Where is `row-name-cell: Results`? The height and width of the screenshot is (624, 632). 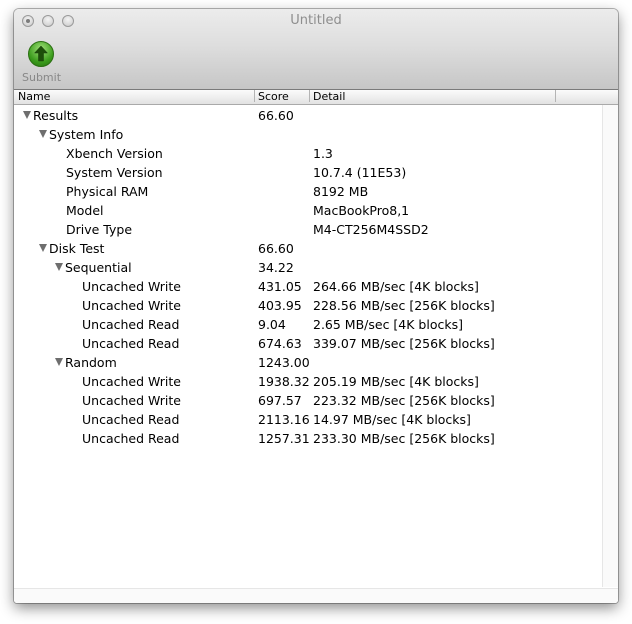 row-name-cell: Results is located at coordinates (50, 115).